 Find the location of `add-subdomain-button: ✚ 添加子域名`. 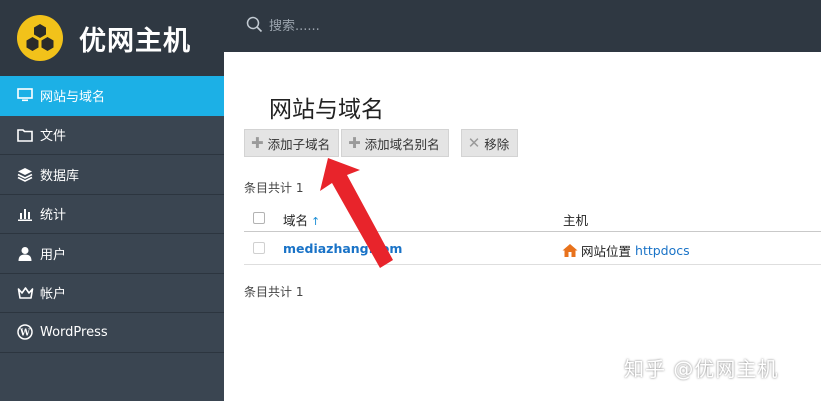

add-subdomain-button: ✚ 添加子域名 is located at coordinates (292, 143).